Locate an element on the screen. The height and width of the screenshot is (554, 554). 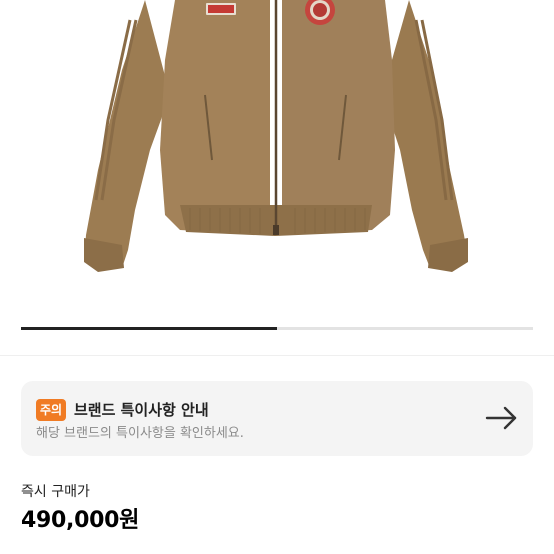
notice-title: 브랜드 특이사항 안내 is located at coordinates (141, 410).